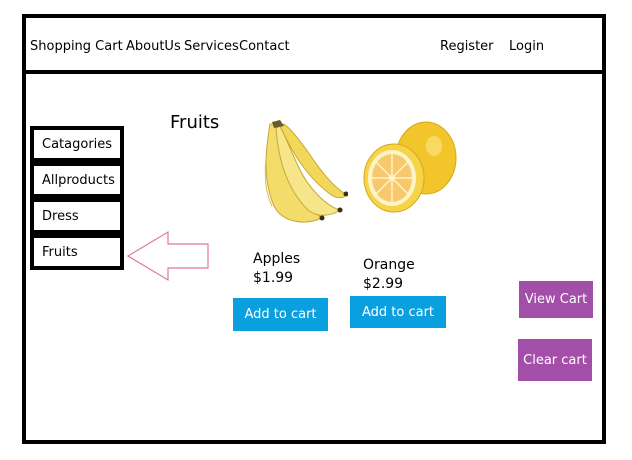  What do you see at coordinates (76, 46) in the screenshot?
I see `nav-shopping-cart: Shopping Cart` at bounding box center [76, 46].